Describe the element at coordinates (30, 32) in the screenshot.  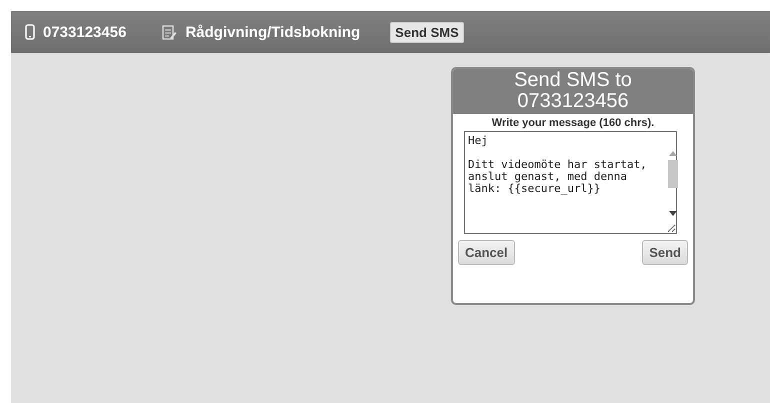
I see `phone-icon` at that location.